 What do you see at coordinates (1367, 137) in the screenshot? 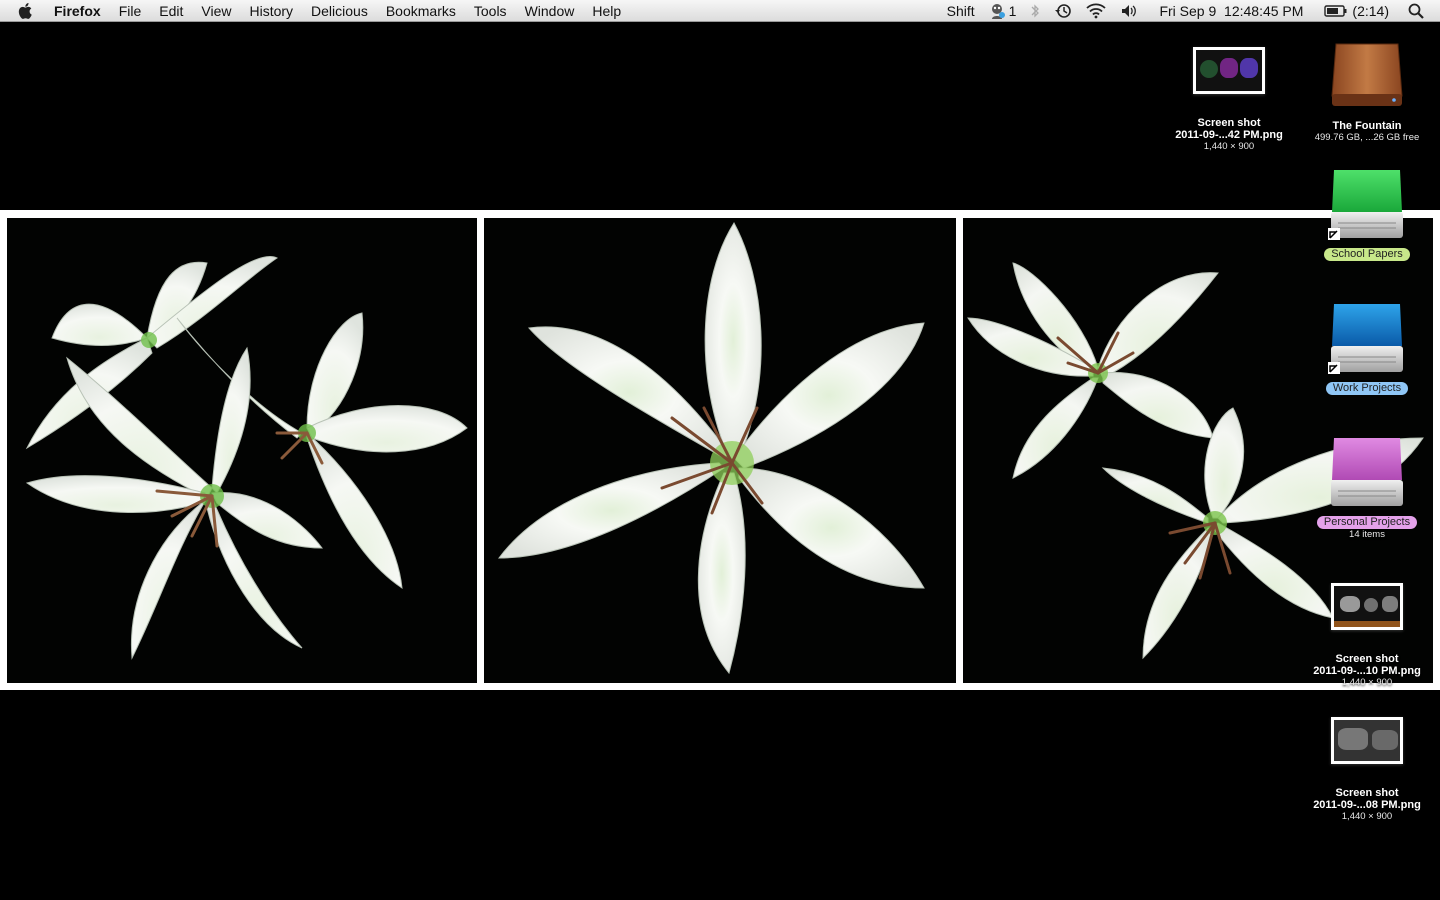
I see `icon-info: 499.76 GB, ...26 GB free` at bounding box center [1367, 137].